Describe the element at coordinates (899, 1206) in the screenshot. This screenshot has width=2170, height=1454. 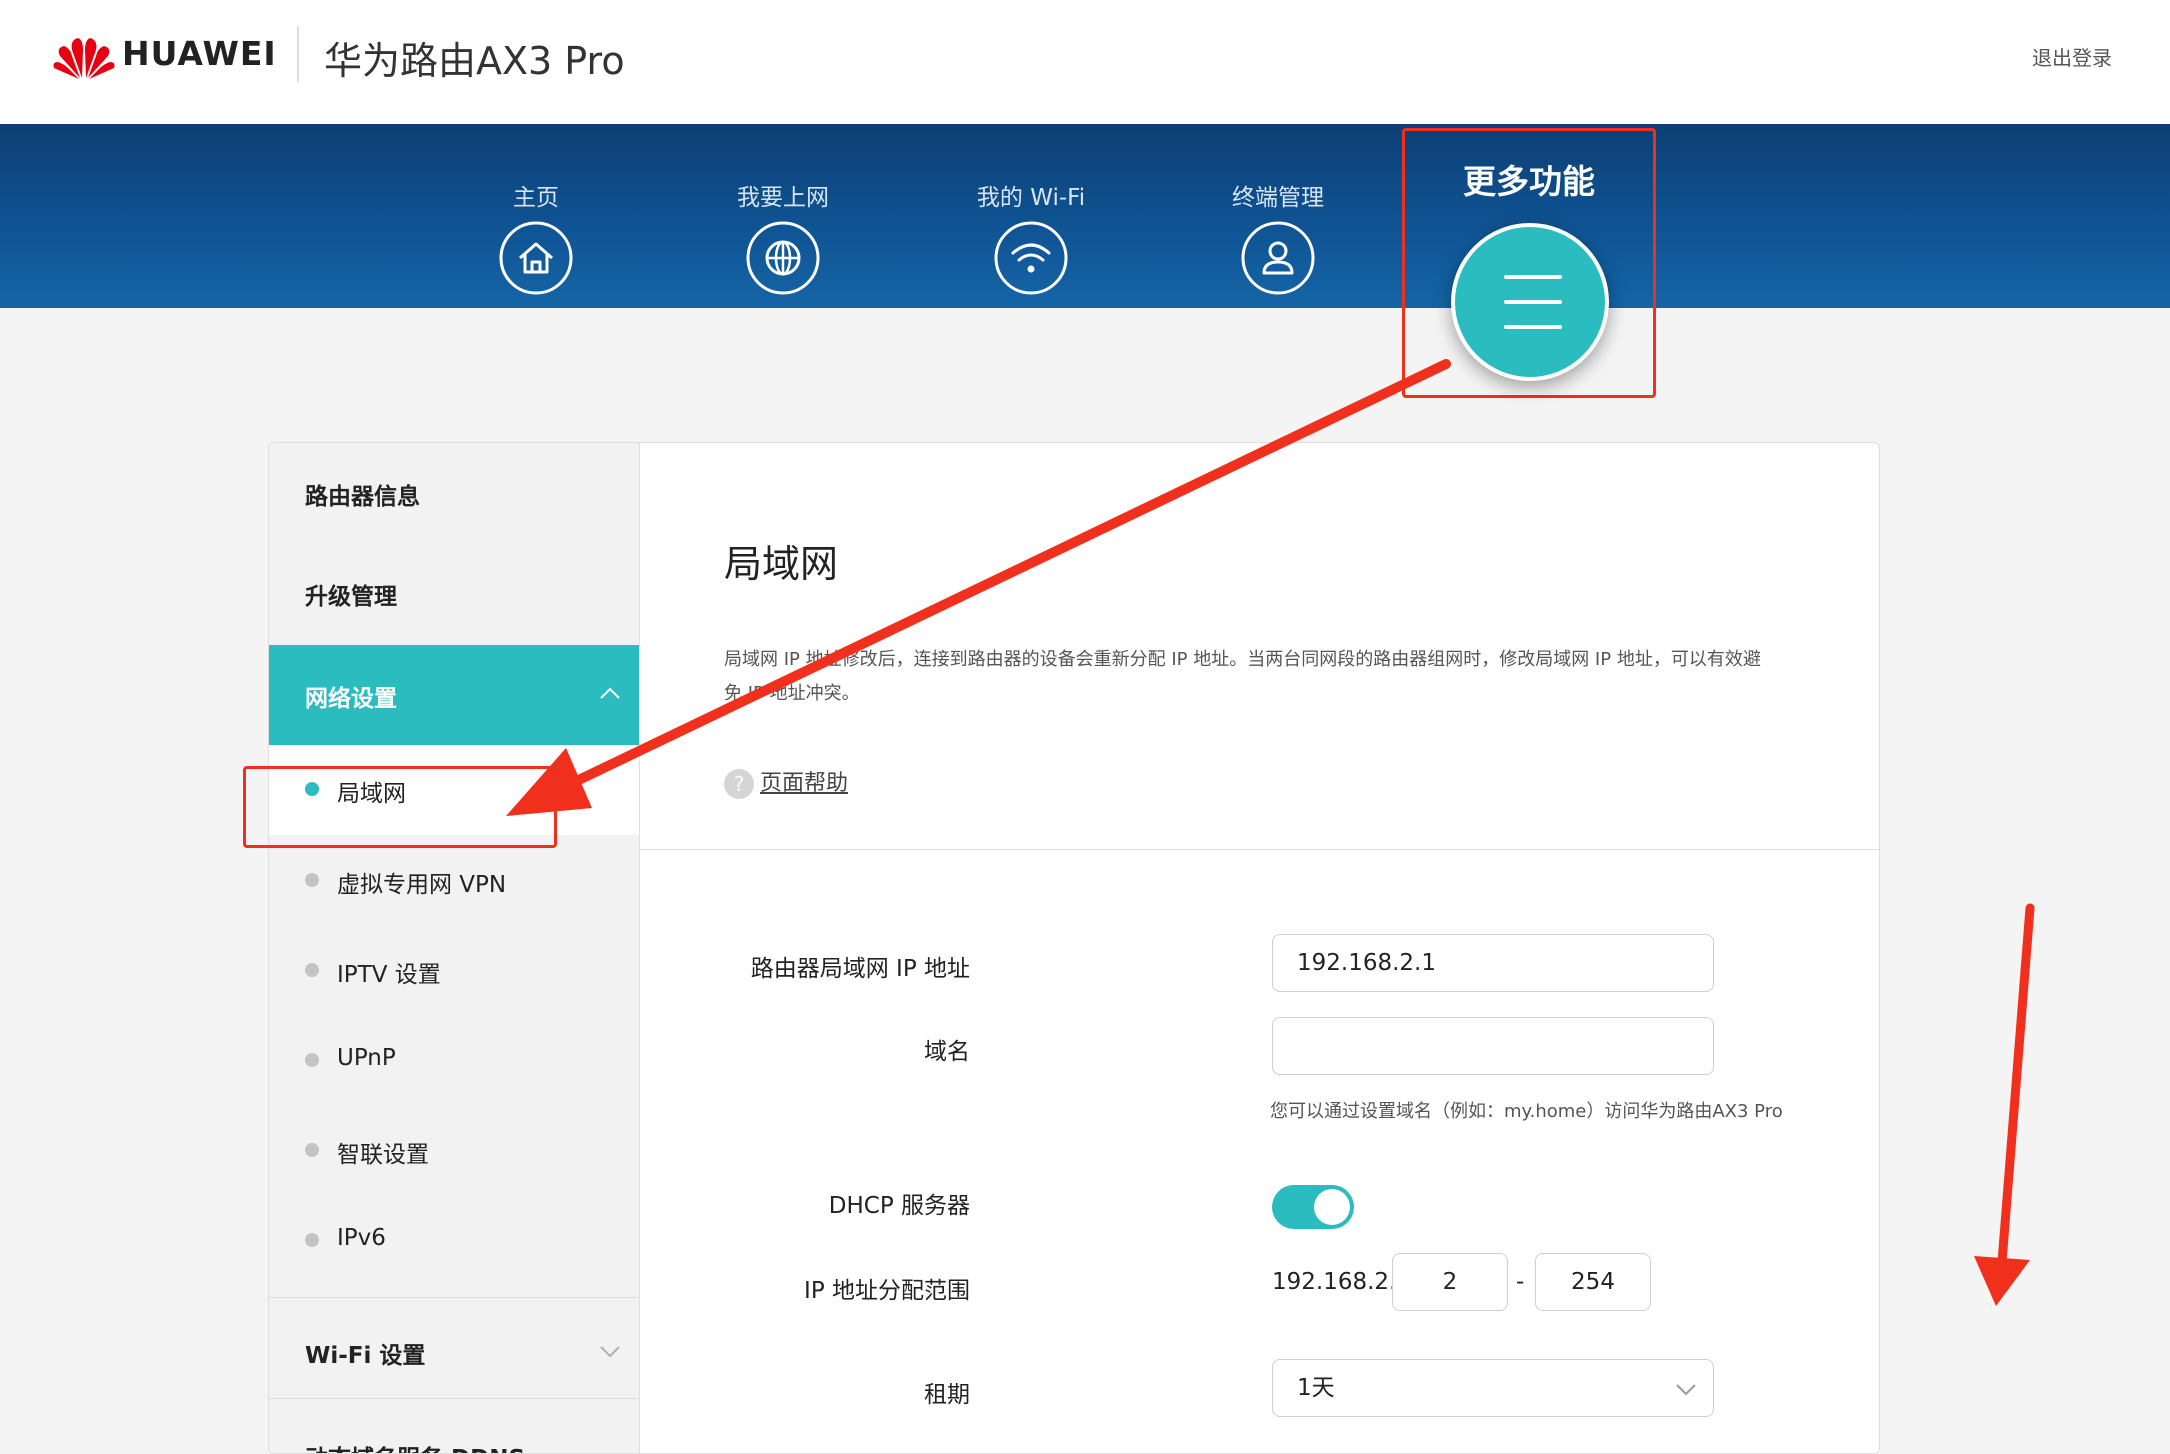
I see `dhcp-label: DHCP 服务器` at that location.